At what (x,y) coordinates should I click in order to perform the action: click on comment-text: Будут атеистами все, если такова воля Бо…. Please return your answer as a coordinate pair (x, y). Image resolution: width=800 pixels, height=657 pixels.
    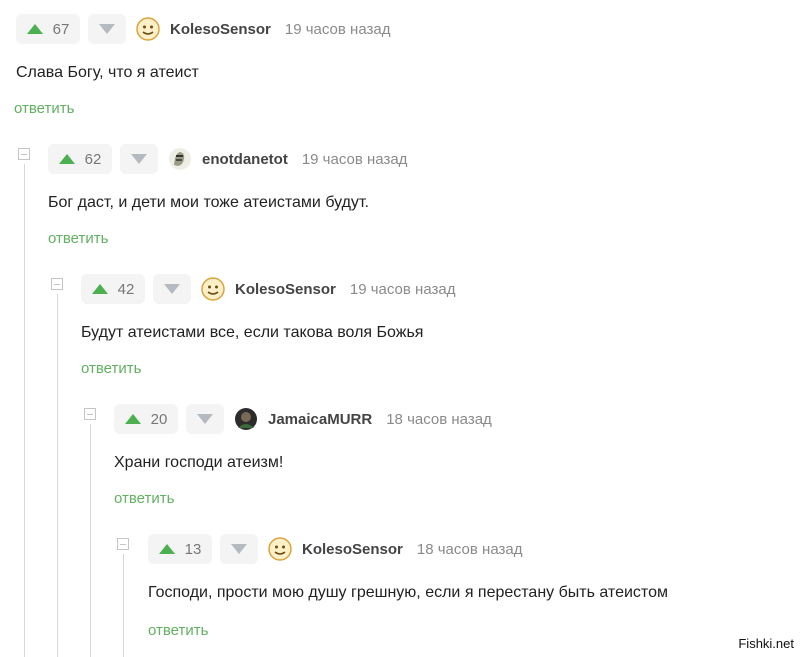
    Looking at the image, I should click on (252, 332).